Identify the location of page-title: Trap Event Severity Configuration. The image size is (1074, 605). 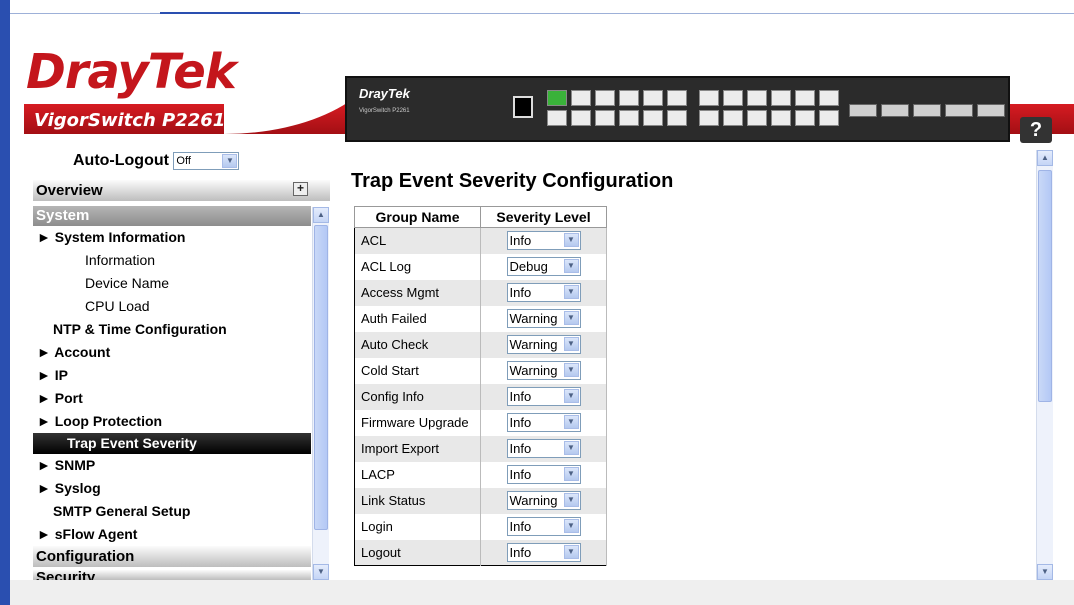
(512, 181).